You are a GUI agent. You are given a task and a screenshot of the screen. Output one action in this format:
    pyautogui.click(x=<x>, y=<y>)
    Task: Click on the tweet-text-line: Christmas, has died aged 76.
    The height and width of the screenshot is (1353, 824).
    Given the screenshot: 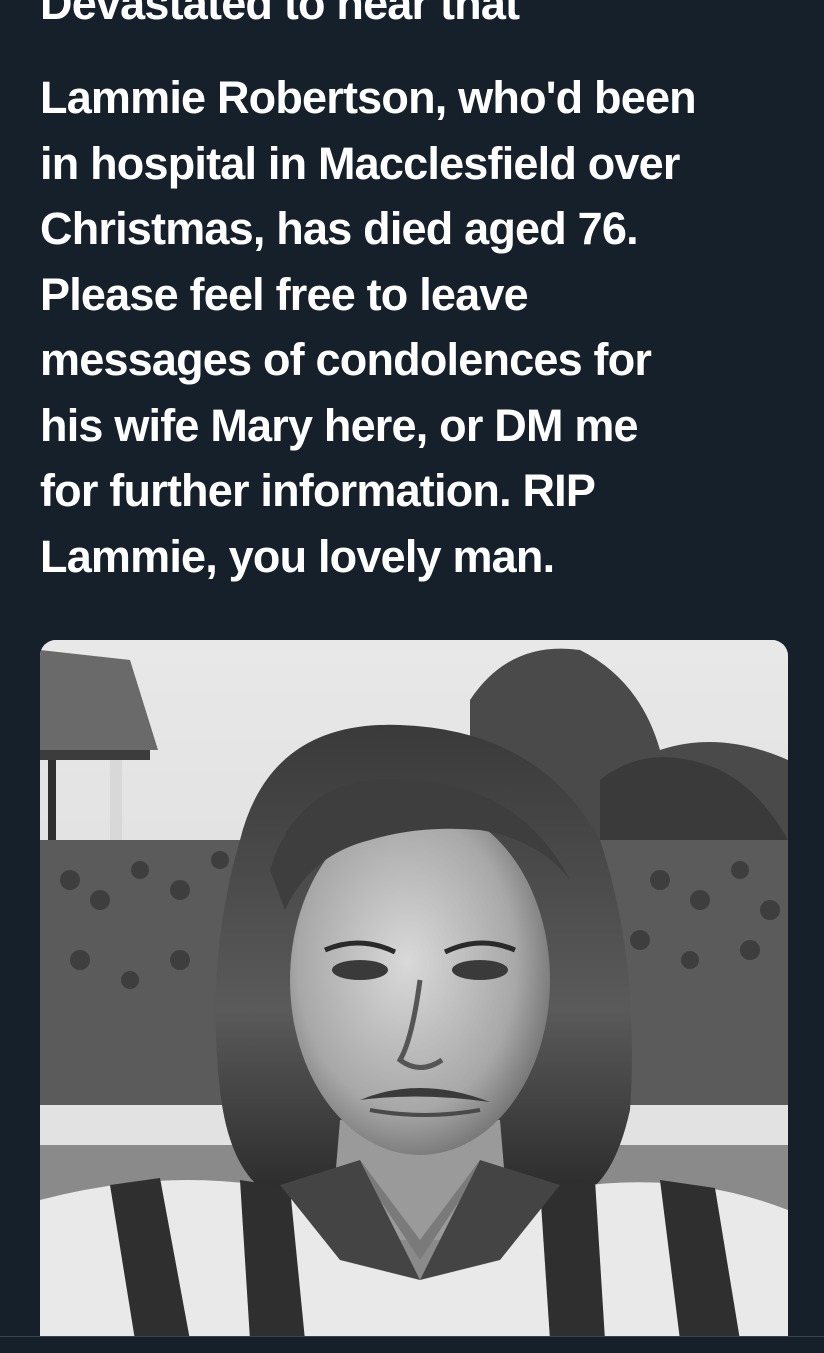 What is the action you would take?
    pyautogui.click(x=339, y=228)
    